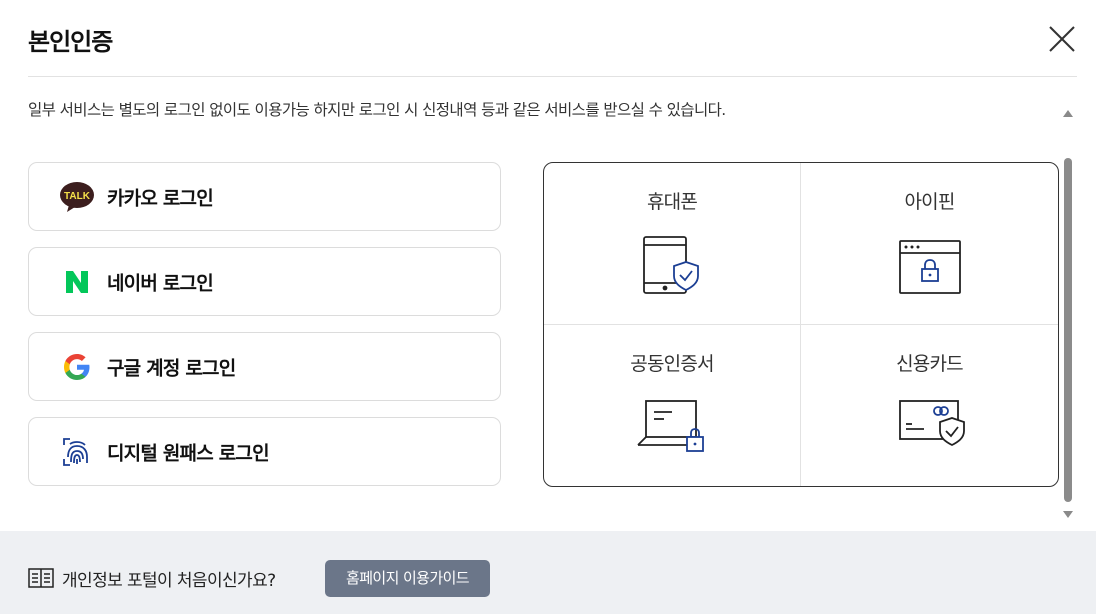 This screenshot has height=614, width=1096. What do you see at coordinates (929, 202) in the screenshot?
I see `auth-ipin-label: 아이핀` at bounding box center [929, 202].